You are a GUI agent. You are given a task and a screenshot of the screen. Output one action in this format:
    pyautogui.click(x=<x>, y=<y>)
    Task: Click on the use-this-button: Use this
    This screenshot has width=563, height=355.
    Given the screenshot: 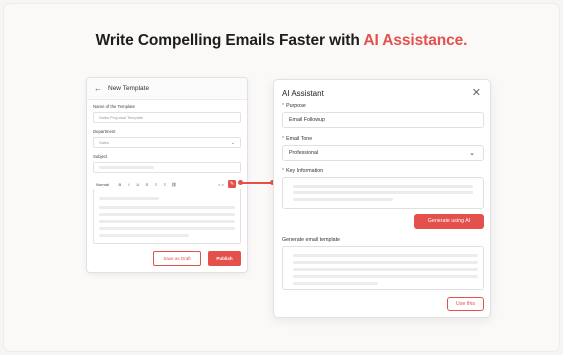 What is the action you would take?
    pyautogui.click(x=465, y=304)
    